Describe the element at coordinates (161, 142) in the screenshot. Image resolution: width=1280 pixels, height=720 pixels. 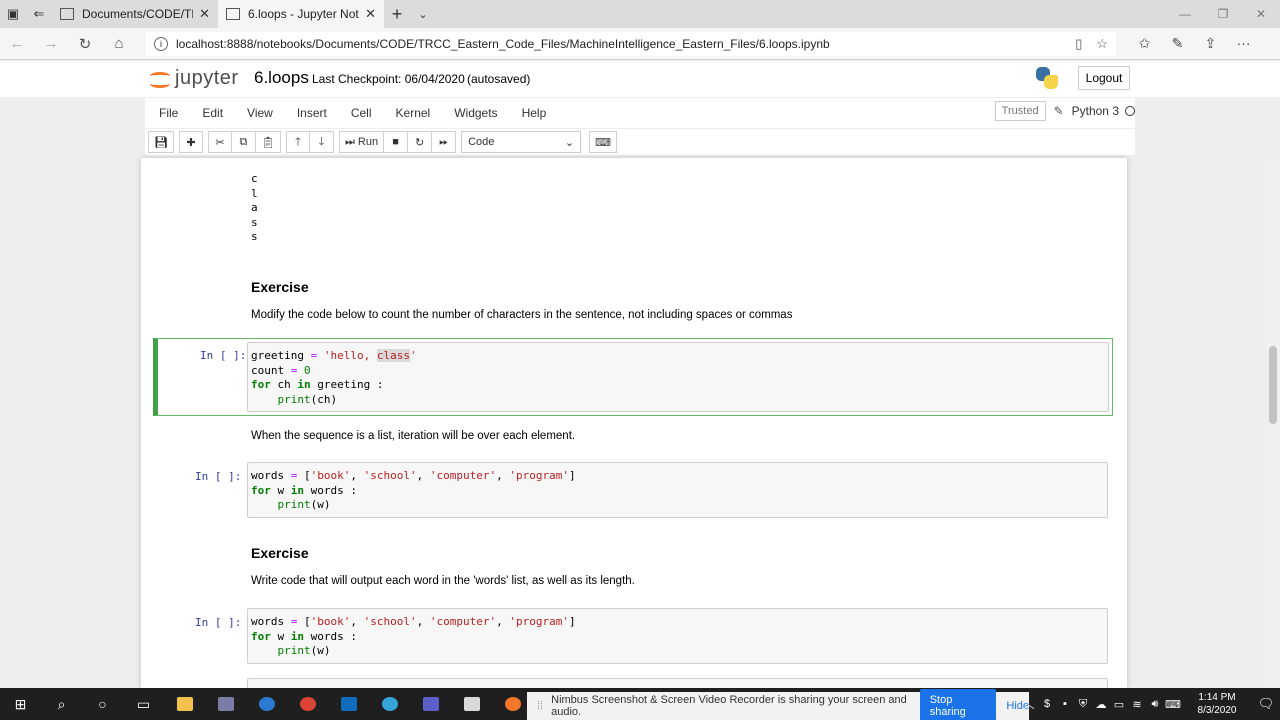
I see `save-icon: 💾︎` at that location.